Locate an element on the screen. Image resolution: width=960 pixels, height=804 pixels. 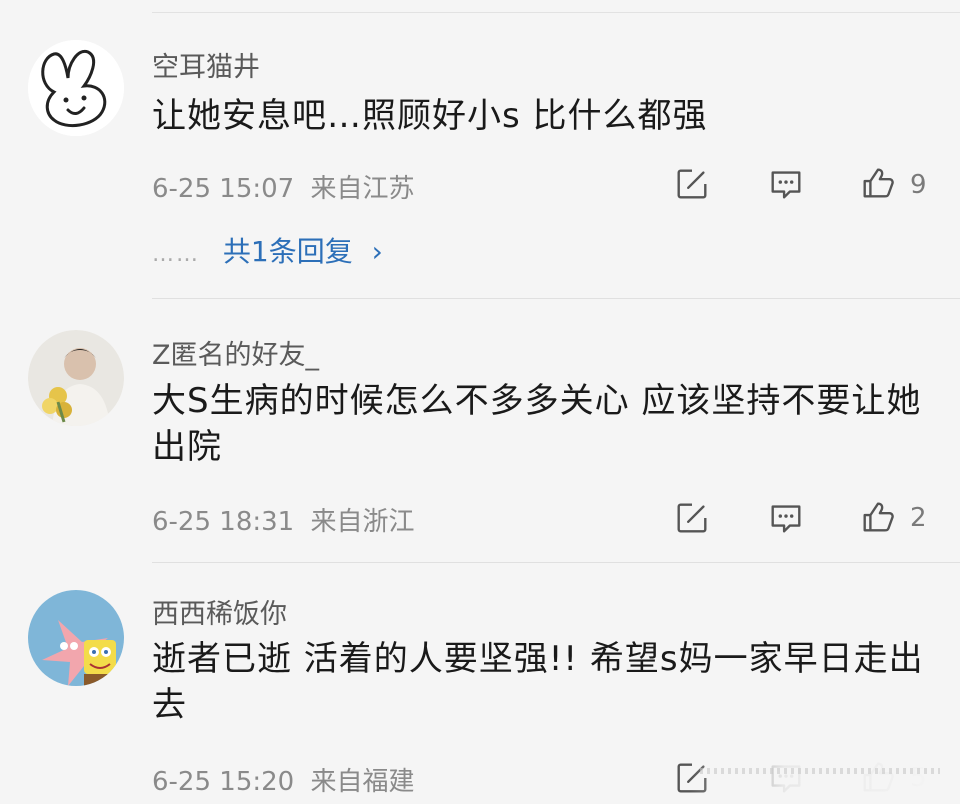
like-count: 2 is located at coordinates (918, 518).